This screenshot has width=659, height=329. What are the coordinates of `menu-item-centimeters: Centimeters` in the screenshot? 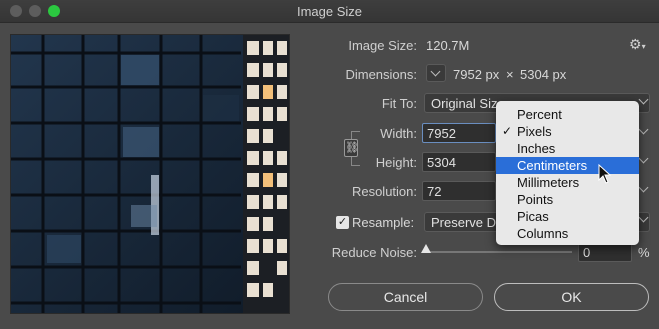 It's located at (567, 165).